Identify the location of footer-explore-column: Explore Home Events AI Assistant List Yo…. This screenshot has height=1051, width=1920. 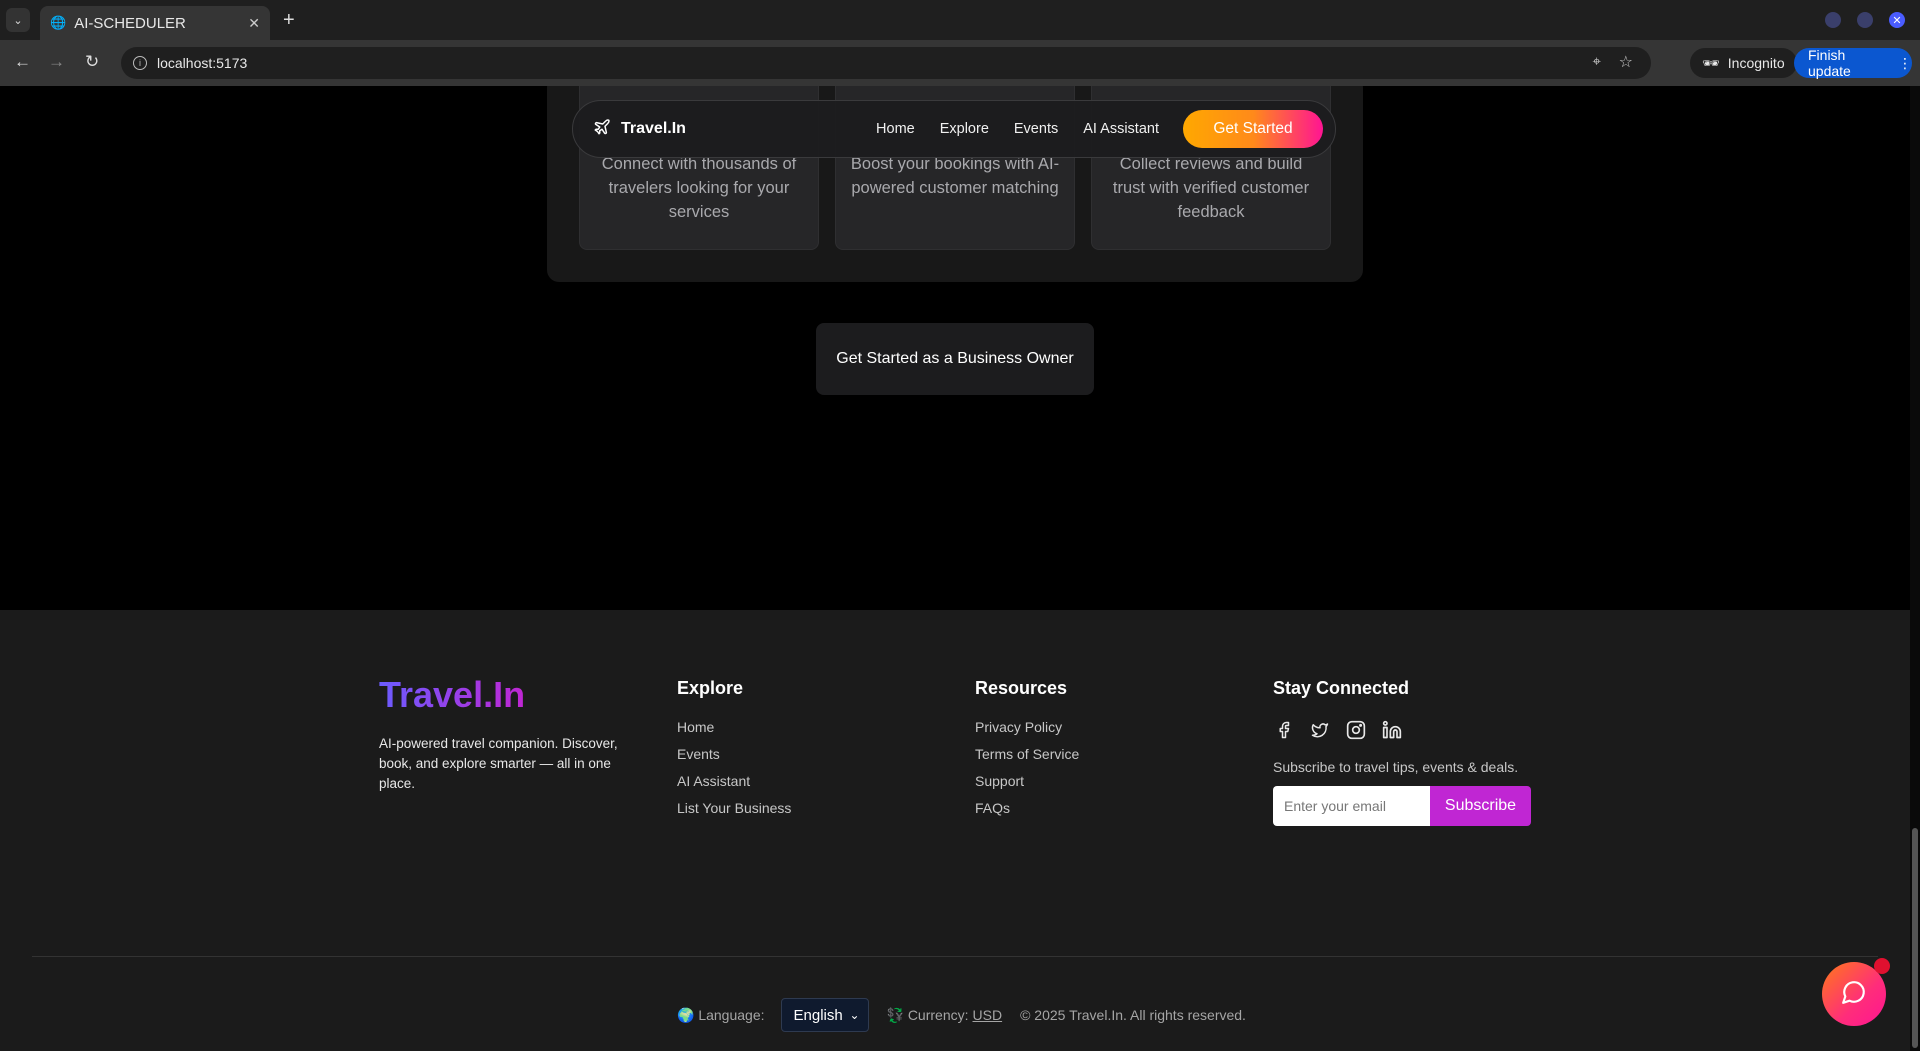
(734, 752).